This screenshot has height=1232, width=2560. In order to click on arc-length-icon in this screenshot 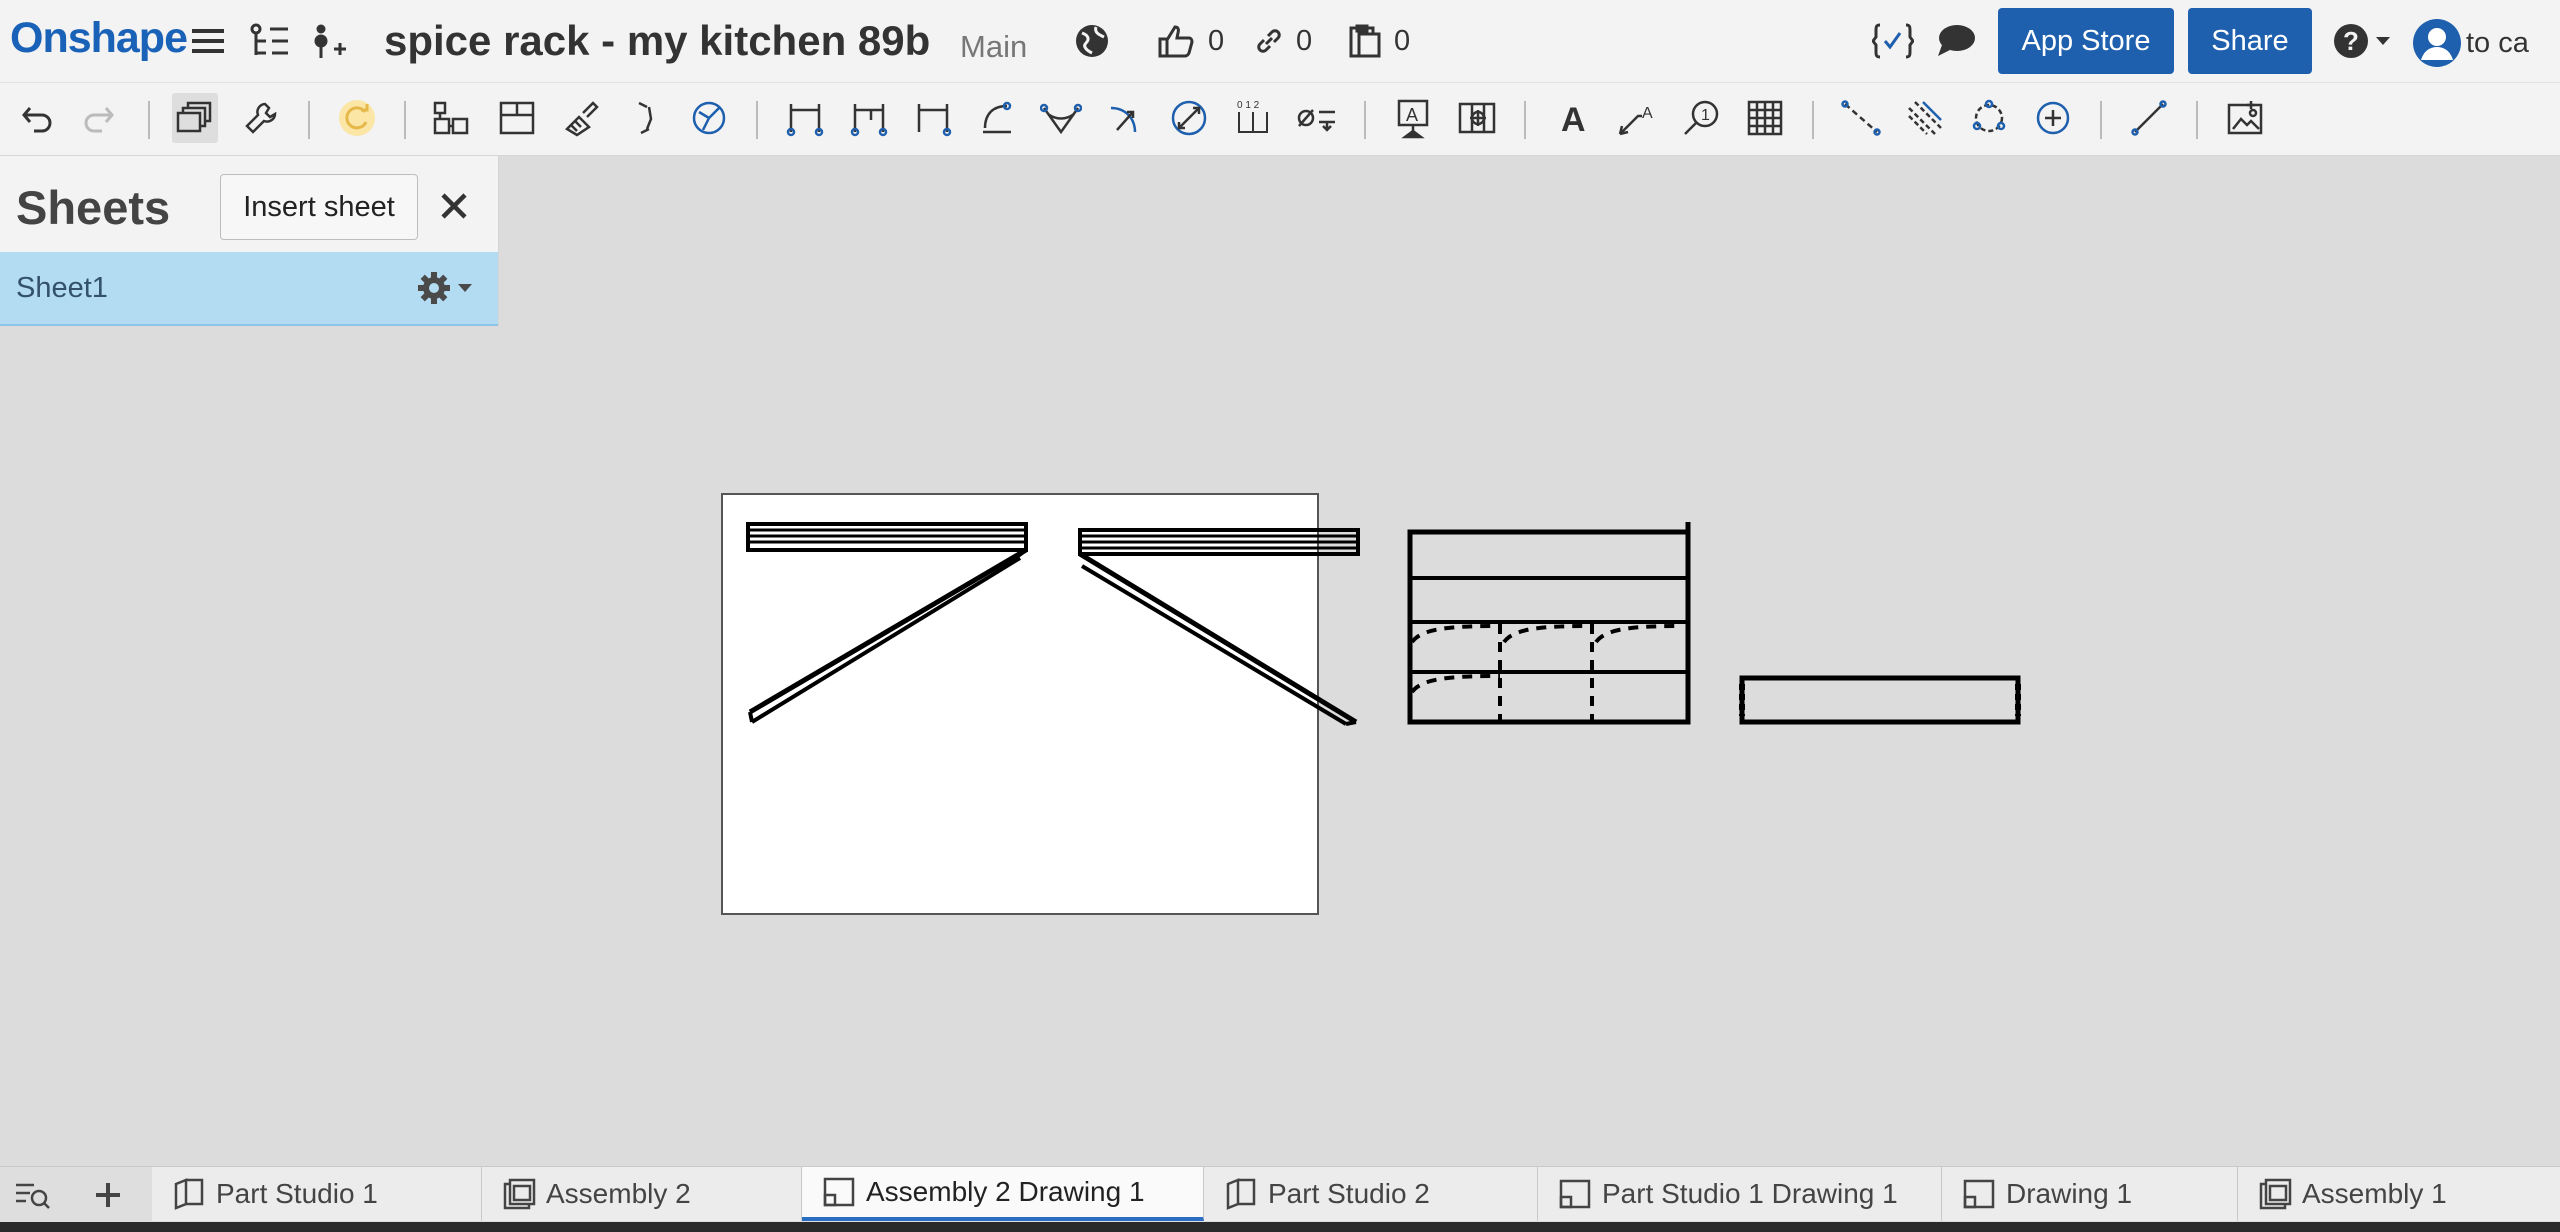, I will do `click(1061, 118)`.